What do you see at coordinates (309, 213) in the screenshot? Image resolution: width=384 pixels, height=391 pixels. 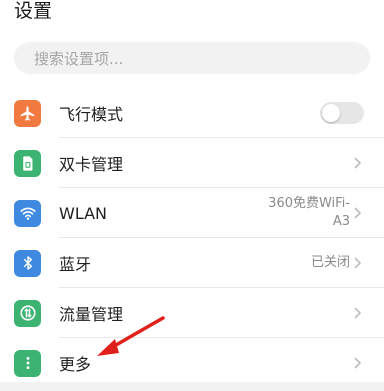 I see `wlan-status: 360免费WiFi- A3` at bounding box center [309, 213].